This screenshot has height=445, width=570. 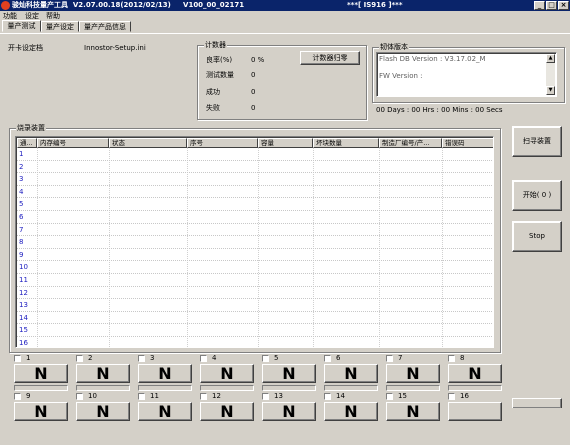 What do you see at coordinates (255, 167) in the screenshot?
I see `table-row: 2` at bounding box center [255, 167].